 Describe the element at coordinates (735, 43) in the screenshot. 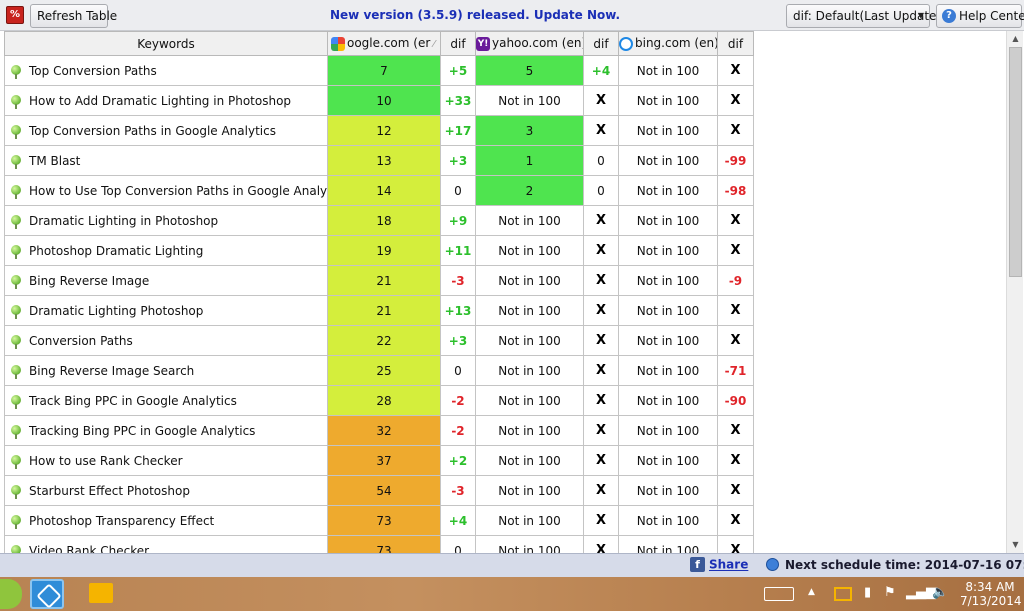

I see `column-header-dif-bing: dif` at that location.